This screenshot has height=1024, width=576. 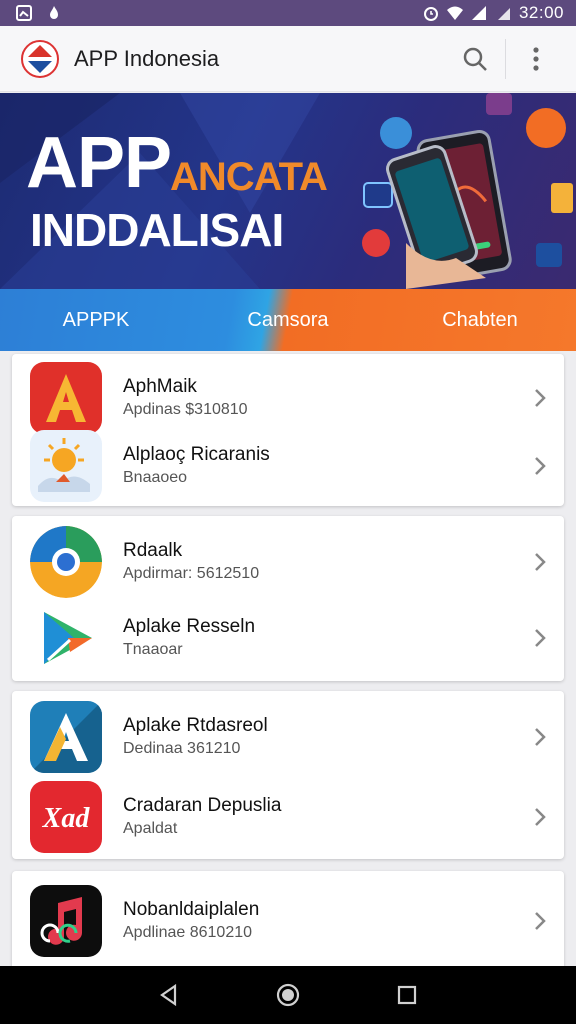 I want to click on app-title: Alplaoç Ricaranis, so click(x=196, y=454).